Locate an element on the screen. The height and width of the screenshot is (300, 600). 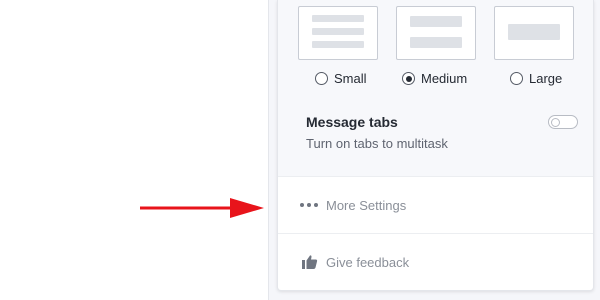
density-medium-radio is located at coordinates (408, 79).